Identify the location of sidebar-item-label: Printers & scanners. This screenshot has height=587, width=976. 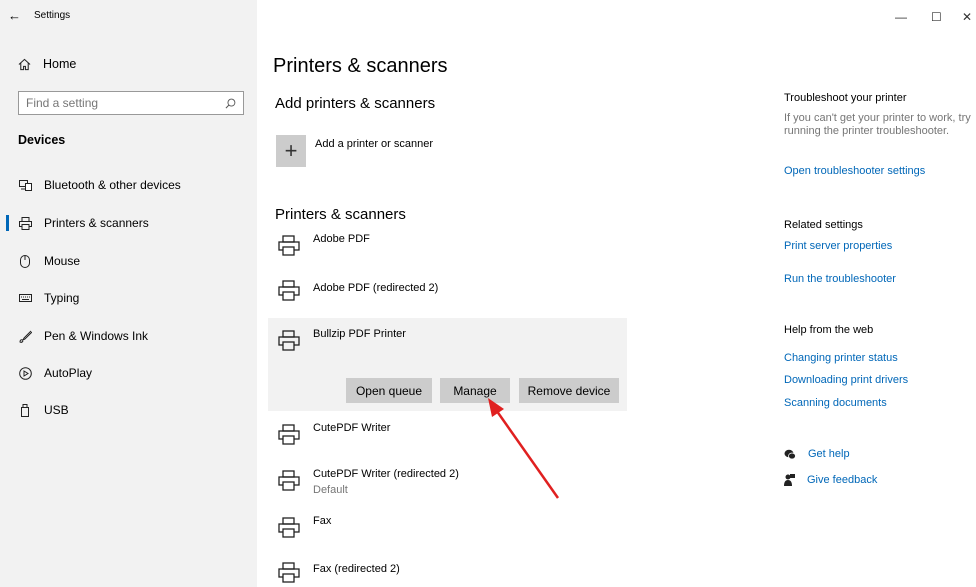
(96, 223).